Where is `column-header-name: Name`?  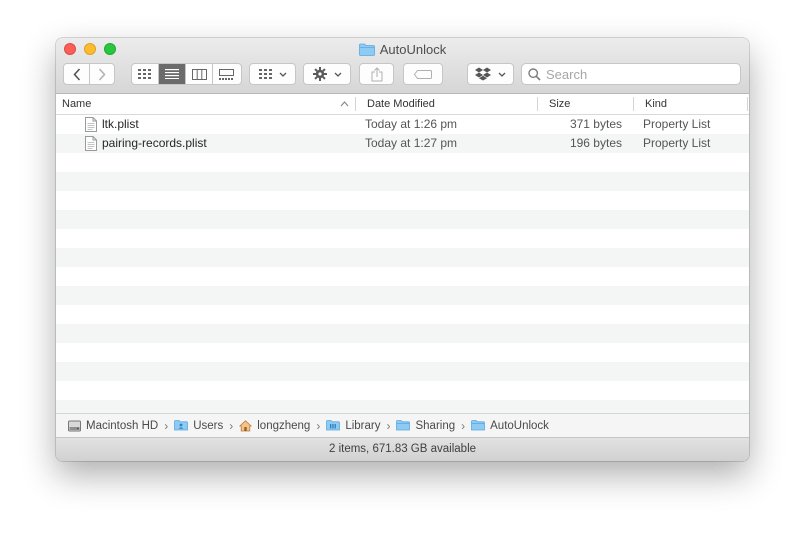 column-header-name: Name is located at coordinates (207, 104).